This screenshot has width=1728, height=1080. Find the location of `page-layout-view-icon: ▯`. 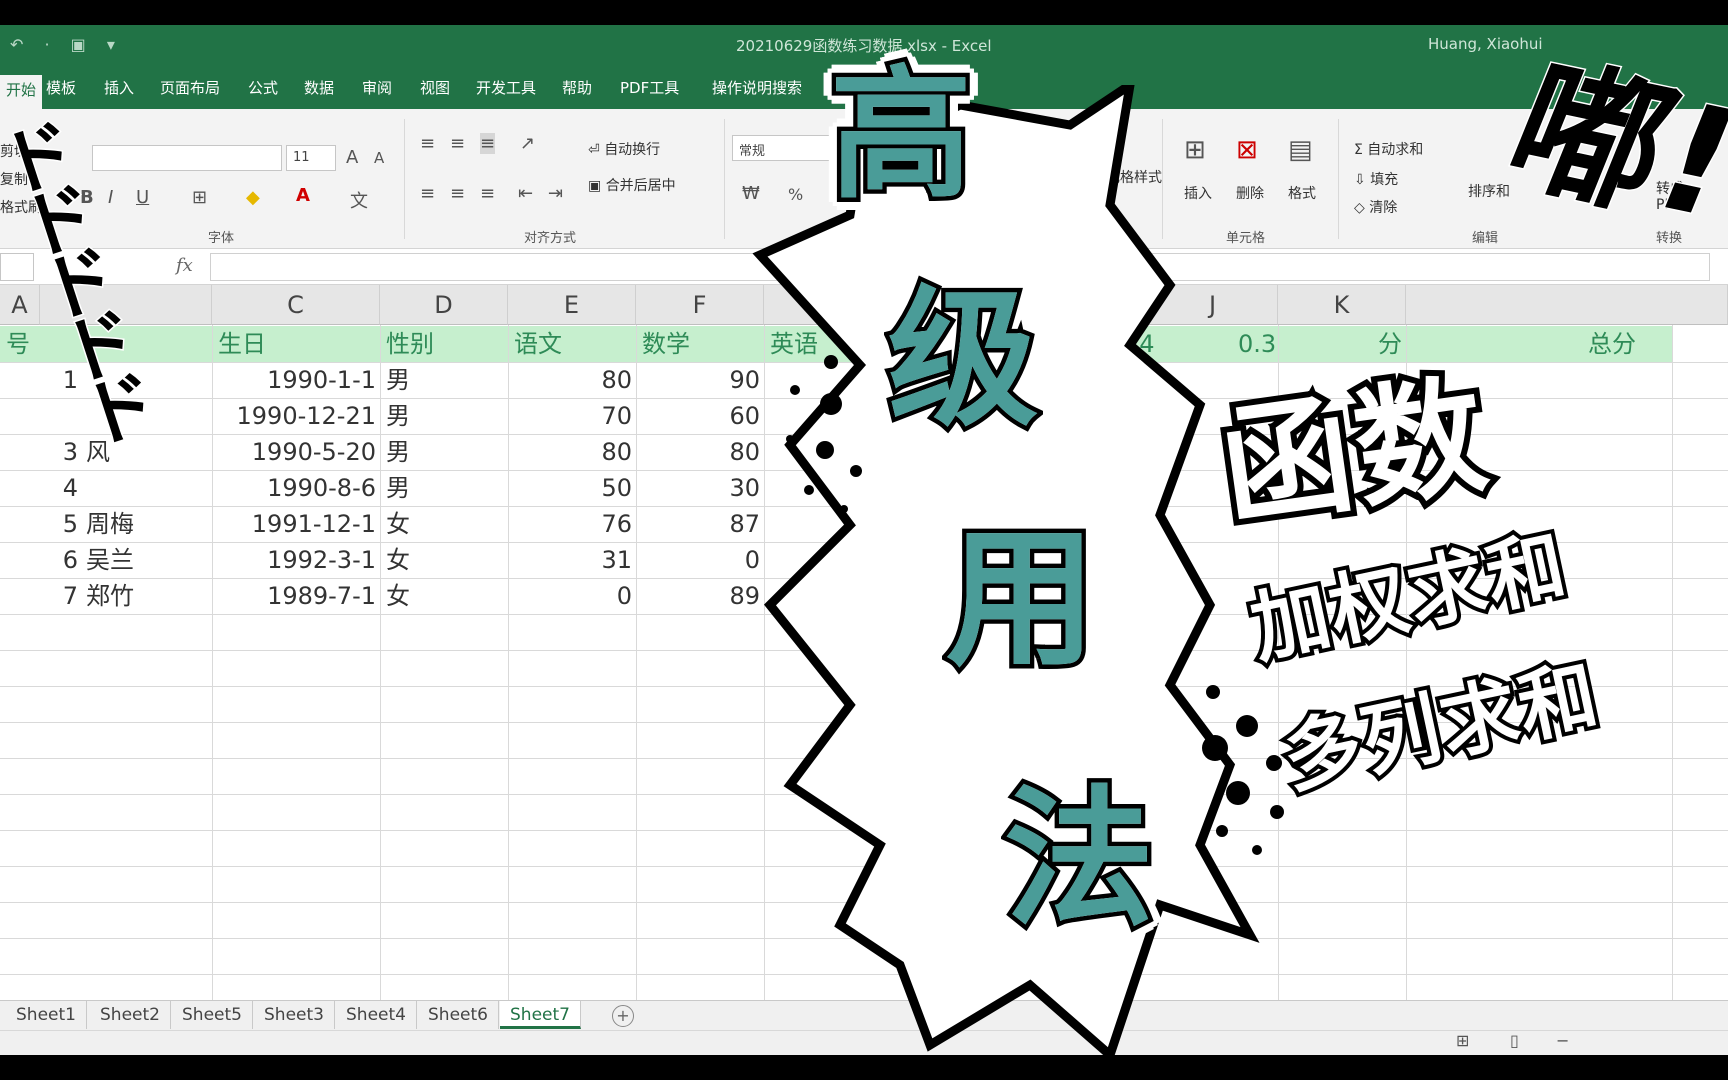

page-layout-view-icon: ▯ is located at coordinates (1514, 1040).